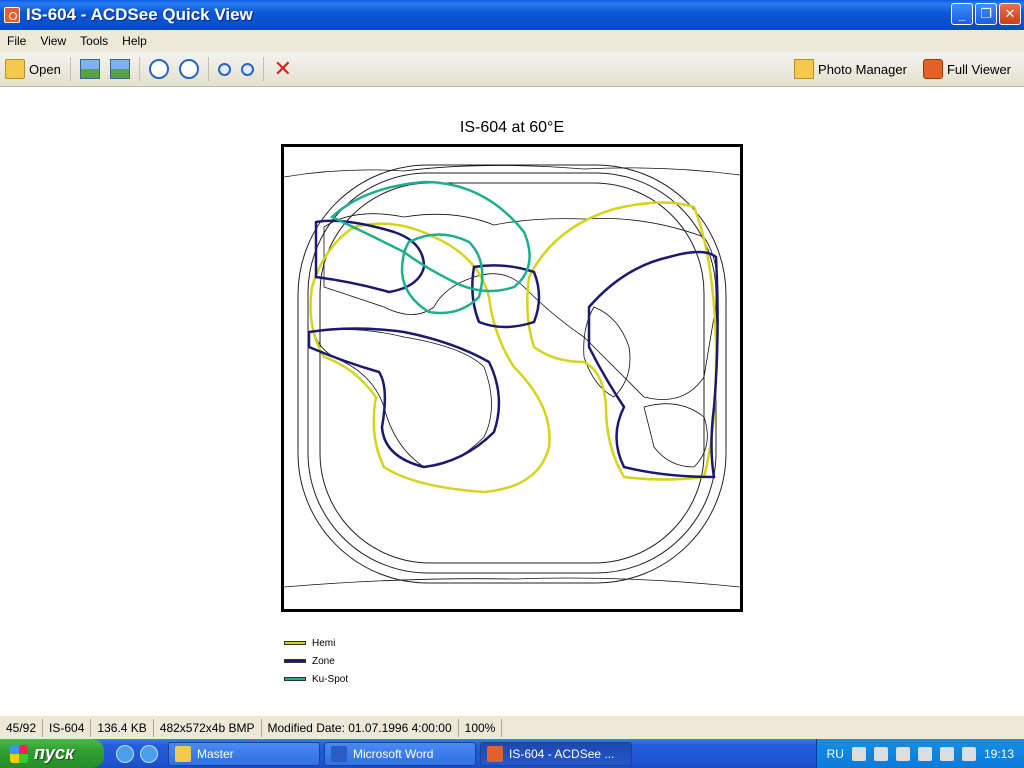  Describe the element at coordinates (330, 679) in the screenshot. I see `legend-label-ku-spot: Ku-Spot` at that location.